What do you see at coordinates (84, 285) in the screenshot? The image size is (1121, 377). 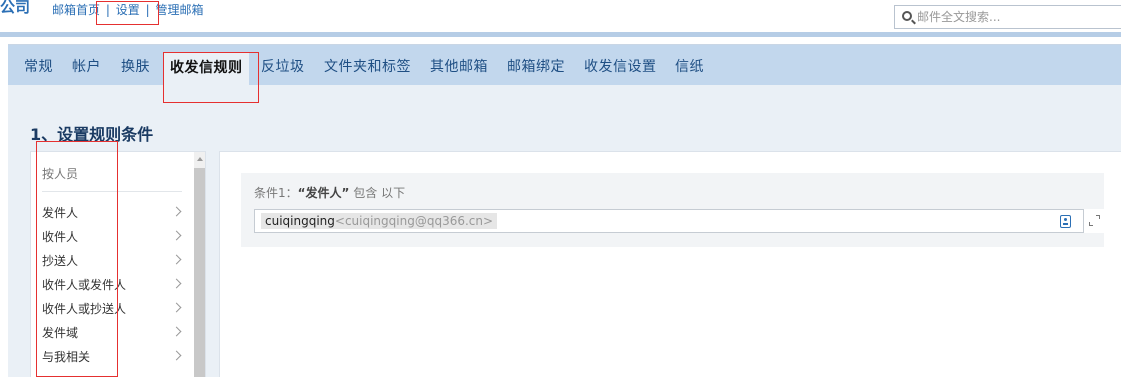 I see `list-item-label: 收件人或发件人` at bounding box center [84, 285].